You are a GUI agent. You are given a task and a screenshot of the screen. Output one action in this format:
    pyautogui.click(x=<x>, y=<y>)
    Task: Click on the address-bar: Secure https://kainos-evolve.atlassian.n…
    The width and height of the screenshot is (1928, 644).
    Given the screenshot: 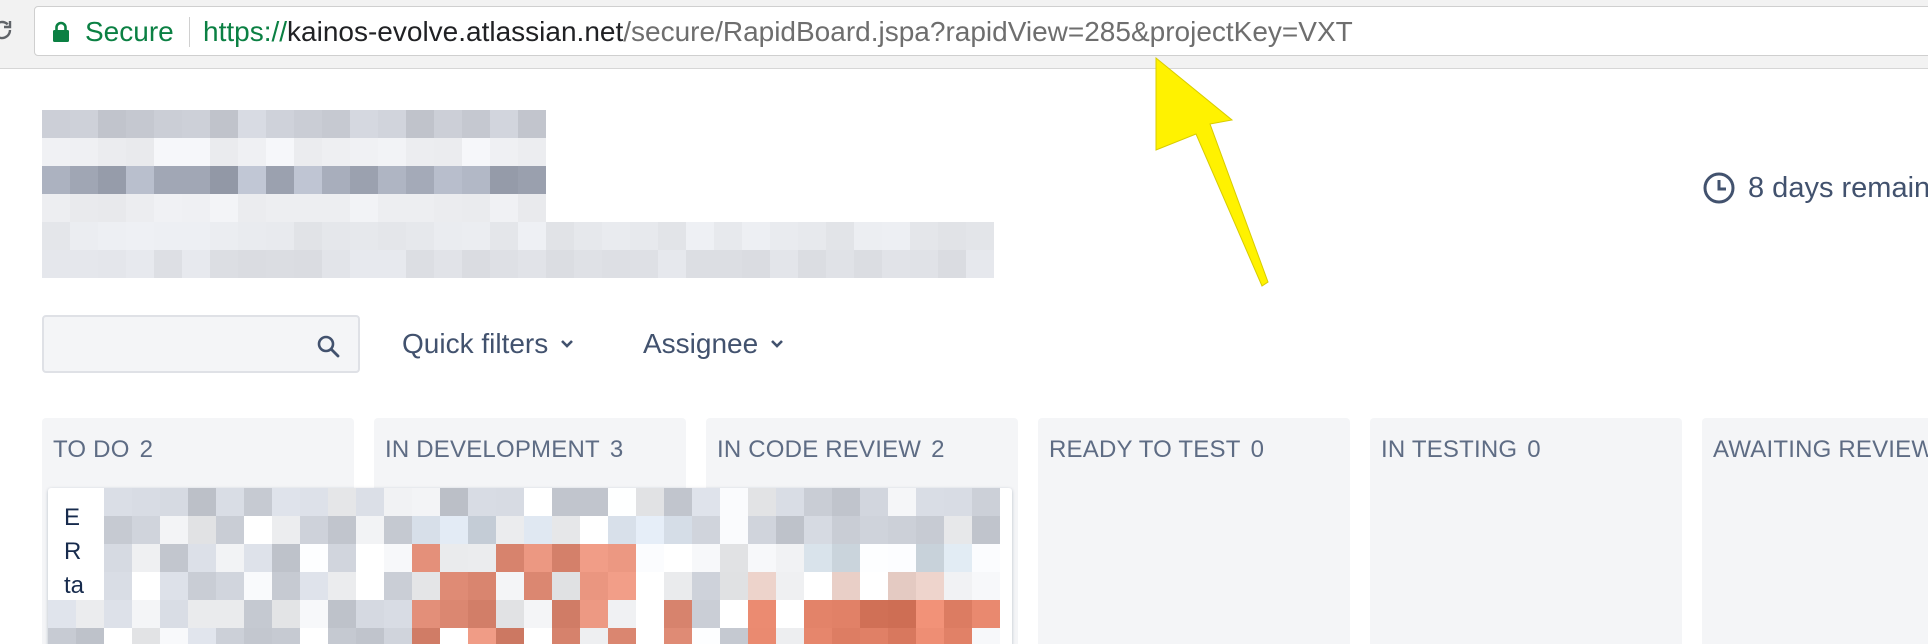 What is the action you would take?
    pyautogui.click(x=981, y=31)
    